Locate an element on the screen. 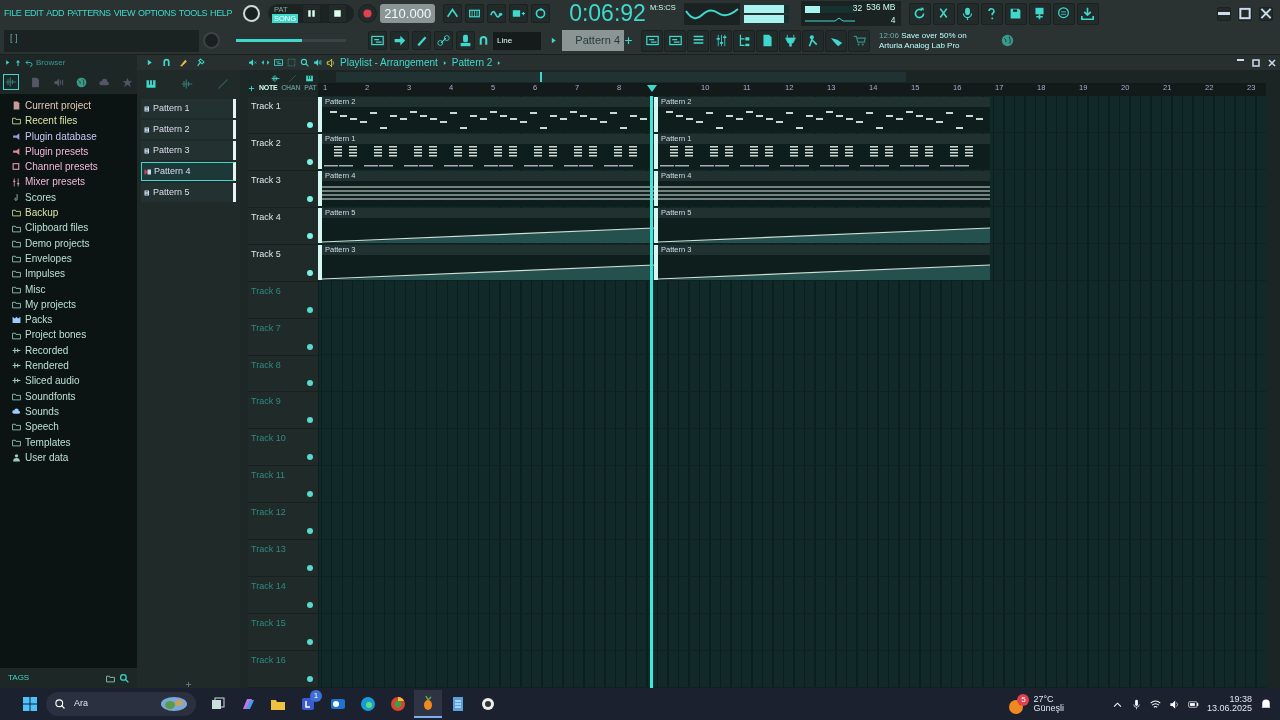 The width and height of the screenshot is (1280, 720). browser-item: Mixer presets is located at coordinates (68, 182).